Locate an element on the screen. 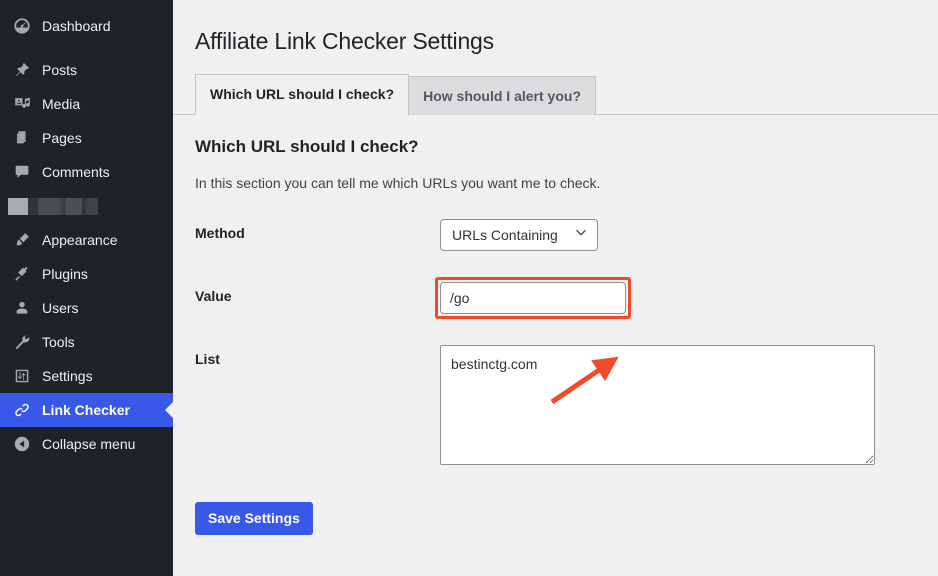 The width and height of the screenshot is (938, 576). sidebar-item-collapse-menu: Collapse menu is located at coordinates (86, 444).